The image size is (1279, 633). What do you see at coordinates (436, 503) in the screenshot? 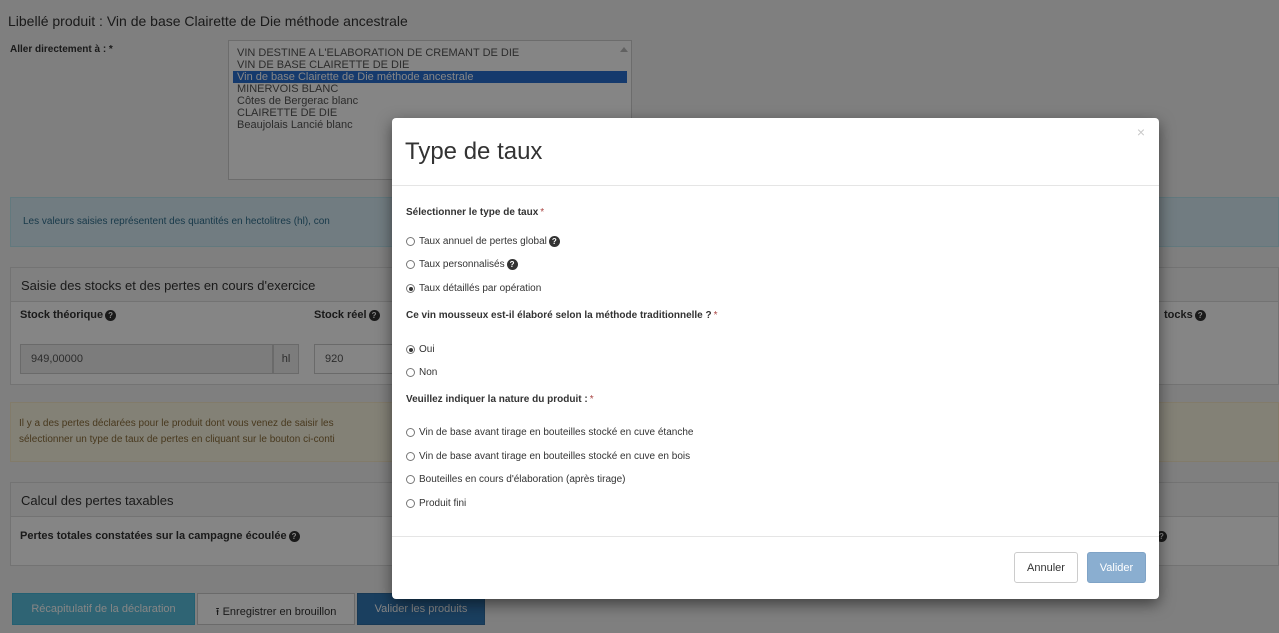
I see `radio-nature-finished: Produit fini` at bounding box center [436, 503].